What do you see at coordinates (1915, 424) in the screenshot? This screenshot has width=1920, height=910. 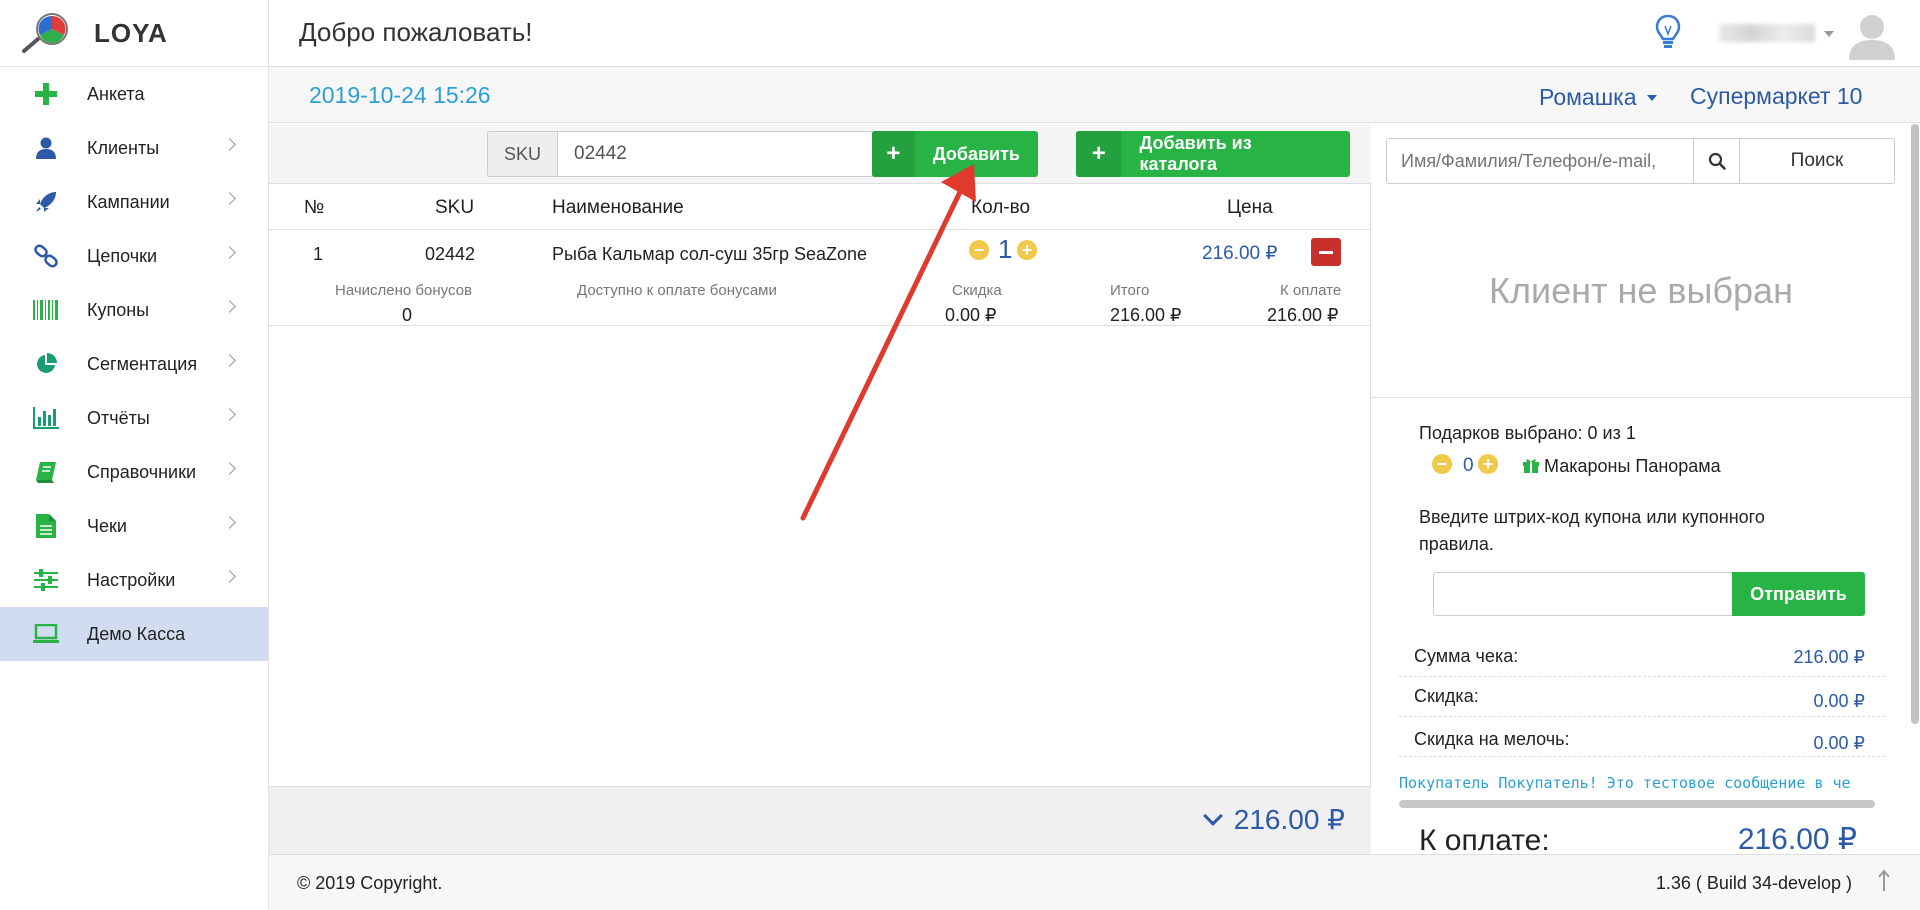 I see `vertical-scrollbar` at bounding box center [1915, 424].